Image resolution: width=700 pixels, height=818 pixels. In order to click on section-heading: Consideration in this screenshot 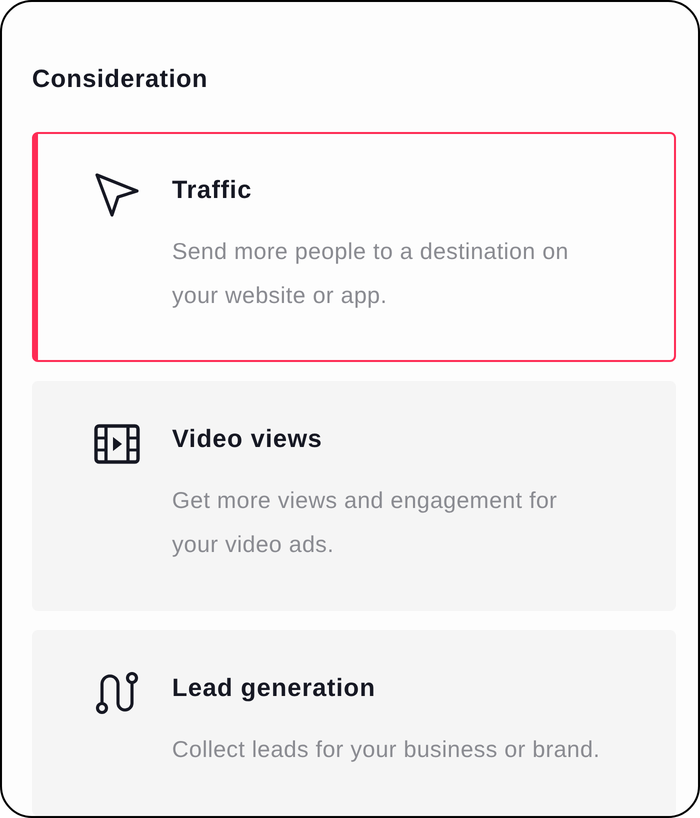, I will do `click(120, 79)`.